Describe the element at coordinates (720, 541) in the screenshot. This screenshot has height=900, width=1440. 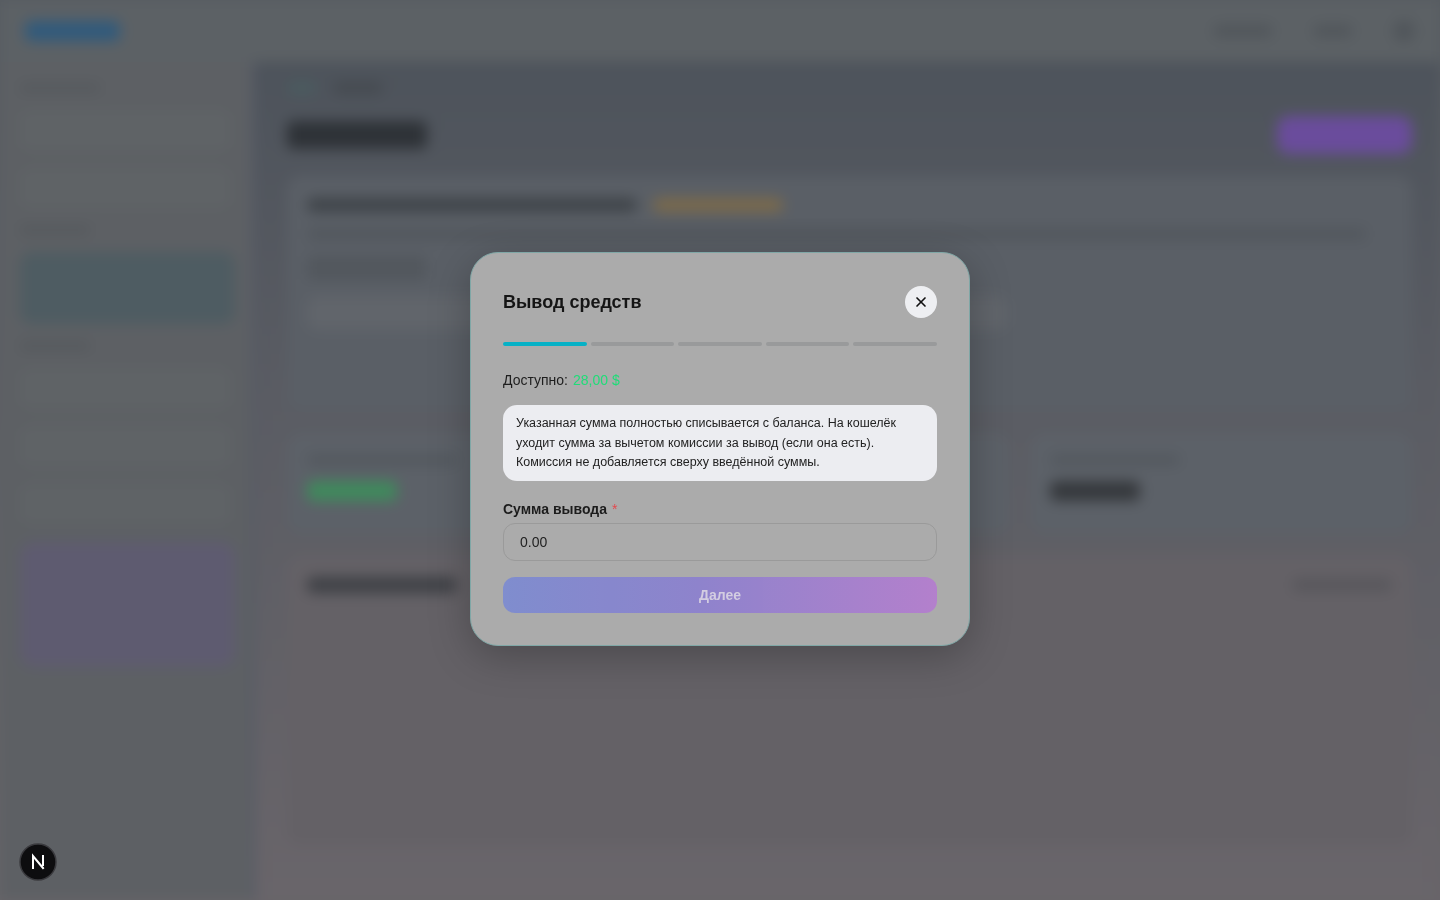
I see `amount-input: 0.00` at that location.